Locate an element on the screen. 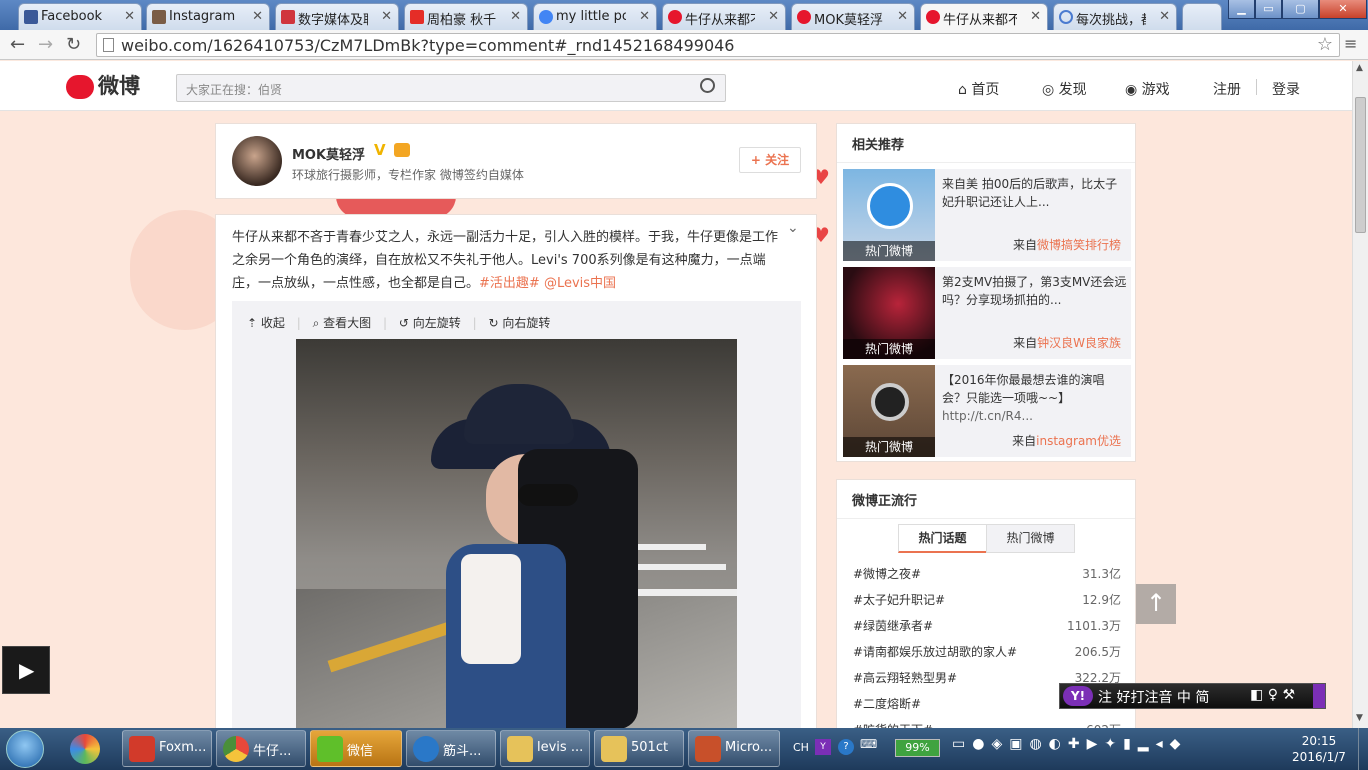 Image resolution: width=1368 pixels, height=770 pixels. back-to-top-button: ↑ is located at coordinates (1156, 604).